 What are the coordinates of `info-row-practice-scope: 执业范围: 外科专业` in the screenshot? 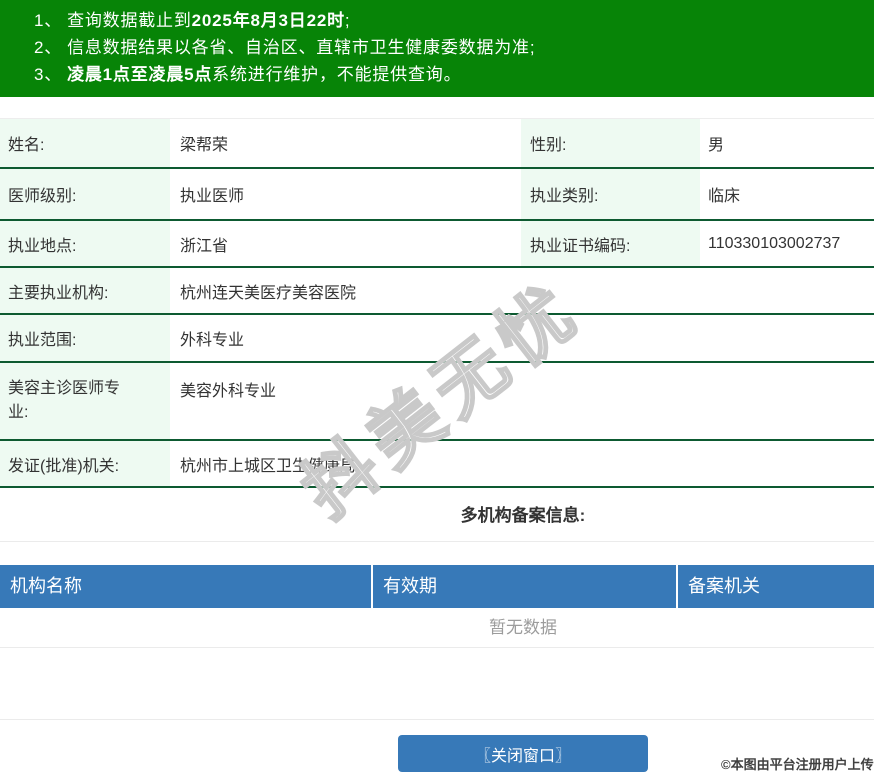 It's located at (437, 339).